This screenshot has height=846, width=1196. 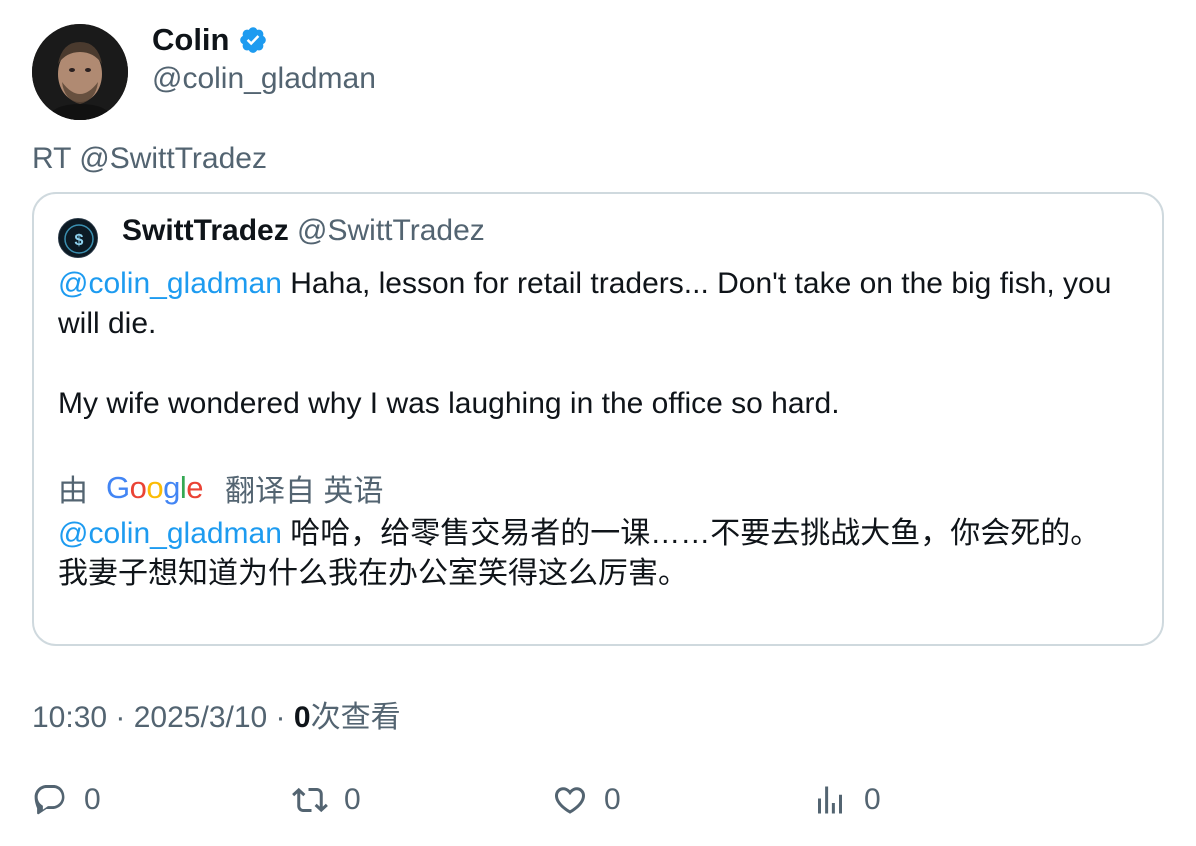 I want to click on translate-suffix: 翻译自 英语, so click(x=304, y=491).